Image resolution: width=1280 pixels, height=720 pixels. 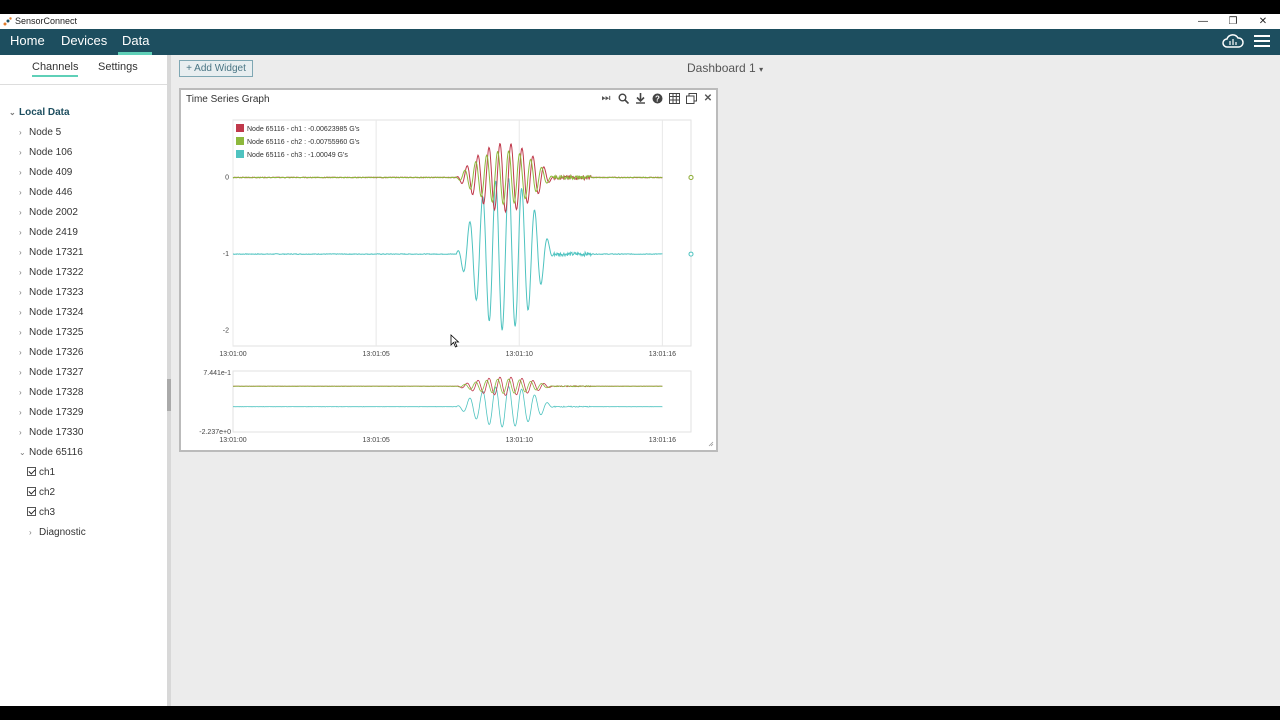 I want to click on tree-label: Node 17321, so click(x=56, y=252).